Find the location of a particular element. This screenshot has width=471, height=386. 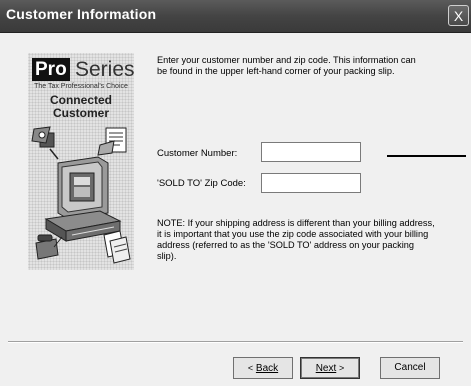

back-arrow-icon: < is located at coordinates (250, 368).